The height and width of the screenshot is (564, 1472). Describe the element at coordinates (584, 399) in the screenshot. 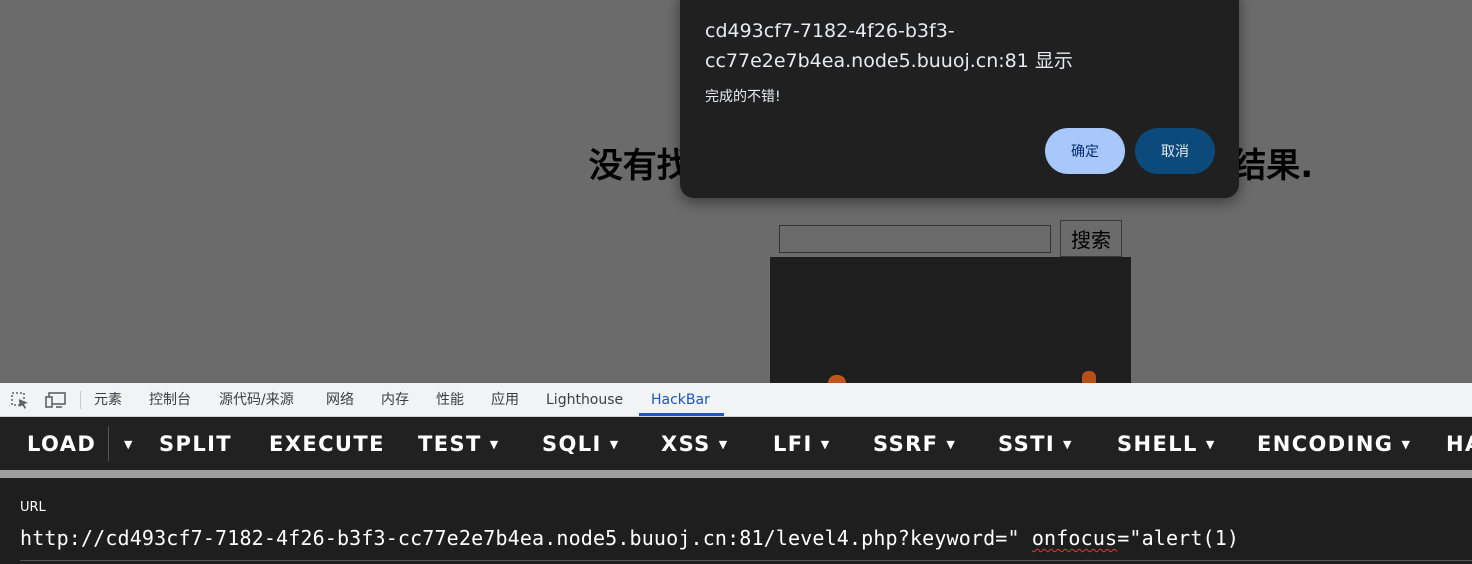

I see `tab-lighthouse: Lighthouse` at that location.